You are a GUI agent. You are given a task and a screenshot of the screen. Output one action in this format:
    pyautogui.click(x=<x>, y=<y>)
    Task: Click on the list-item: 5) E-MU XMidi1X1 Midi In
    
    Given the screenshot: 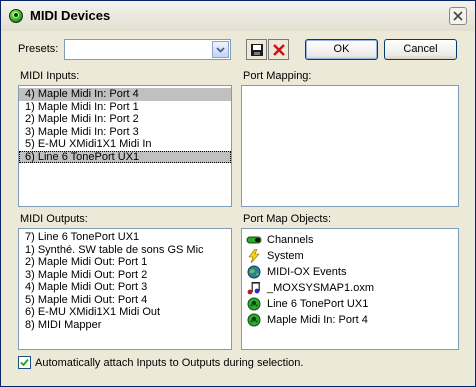 What is the action you would take?
    pyautogui.click(x=125, y=144)
    